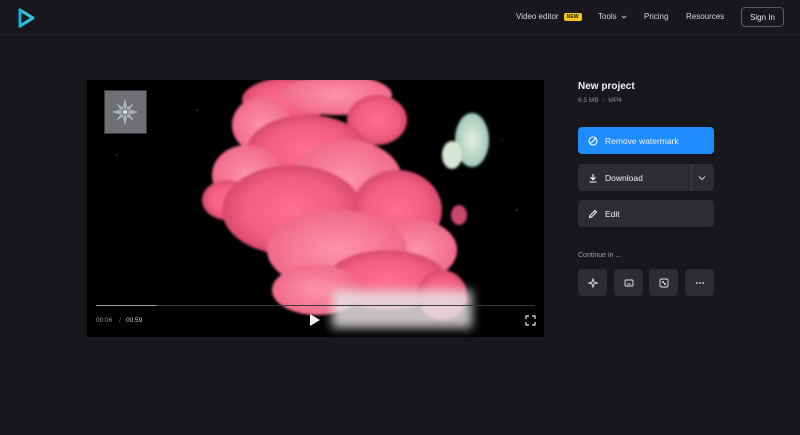  I want to click on nav-resources-label: Resources, so click(705, 16).